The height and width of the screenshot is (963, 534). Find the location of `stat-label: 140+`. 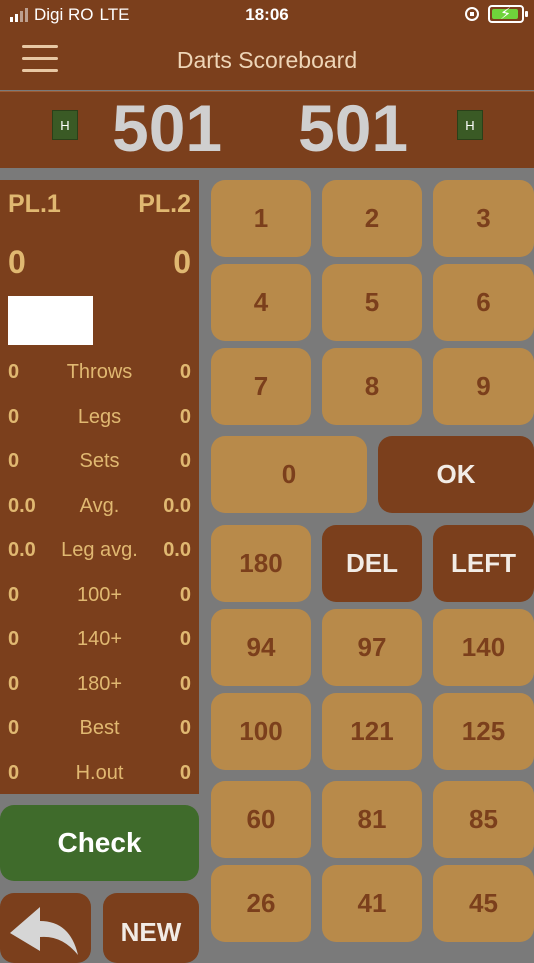

stat-label: 140+ is located at coordinates (99, 639).